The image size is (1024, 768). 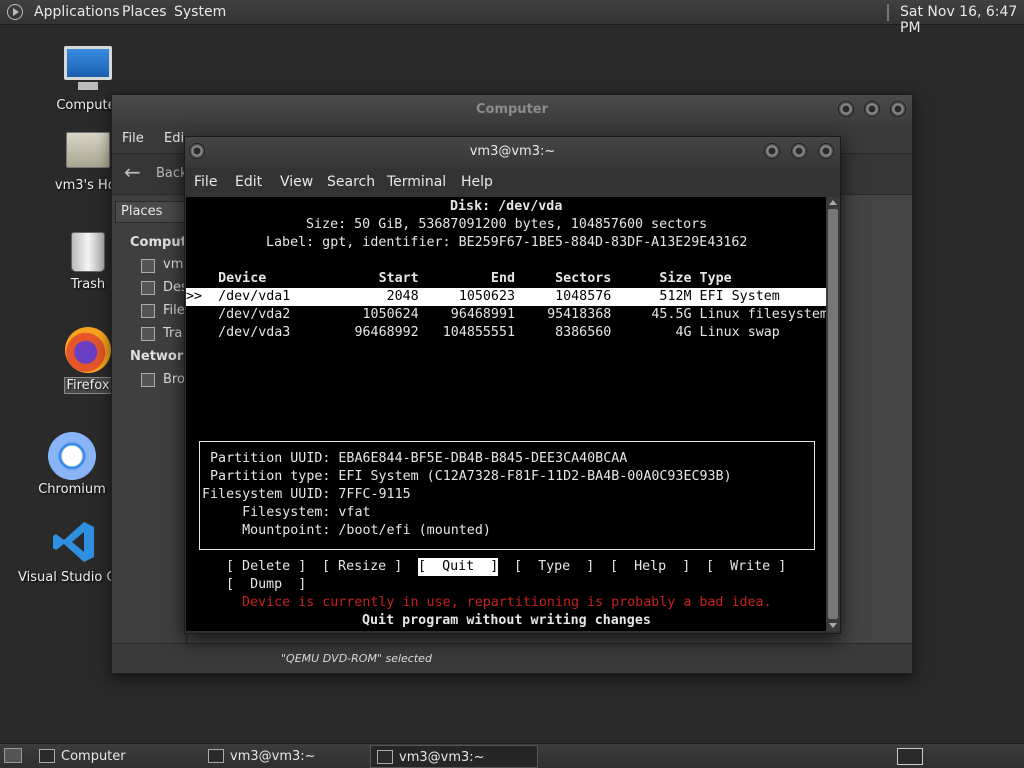 I want to click on places-selector: Places, so click(x=151, y=212).